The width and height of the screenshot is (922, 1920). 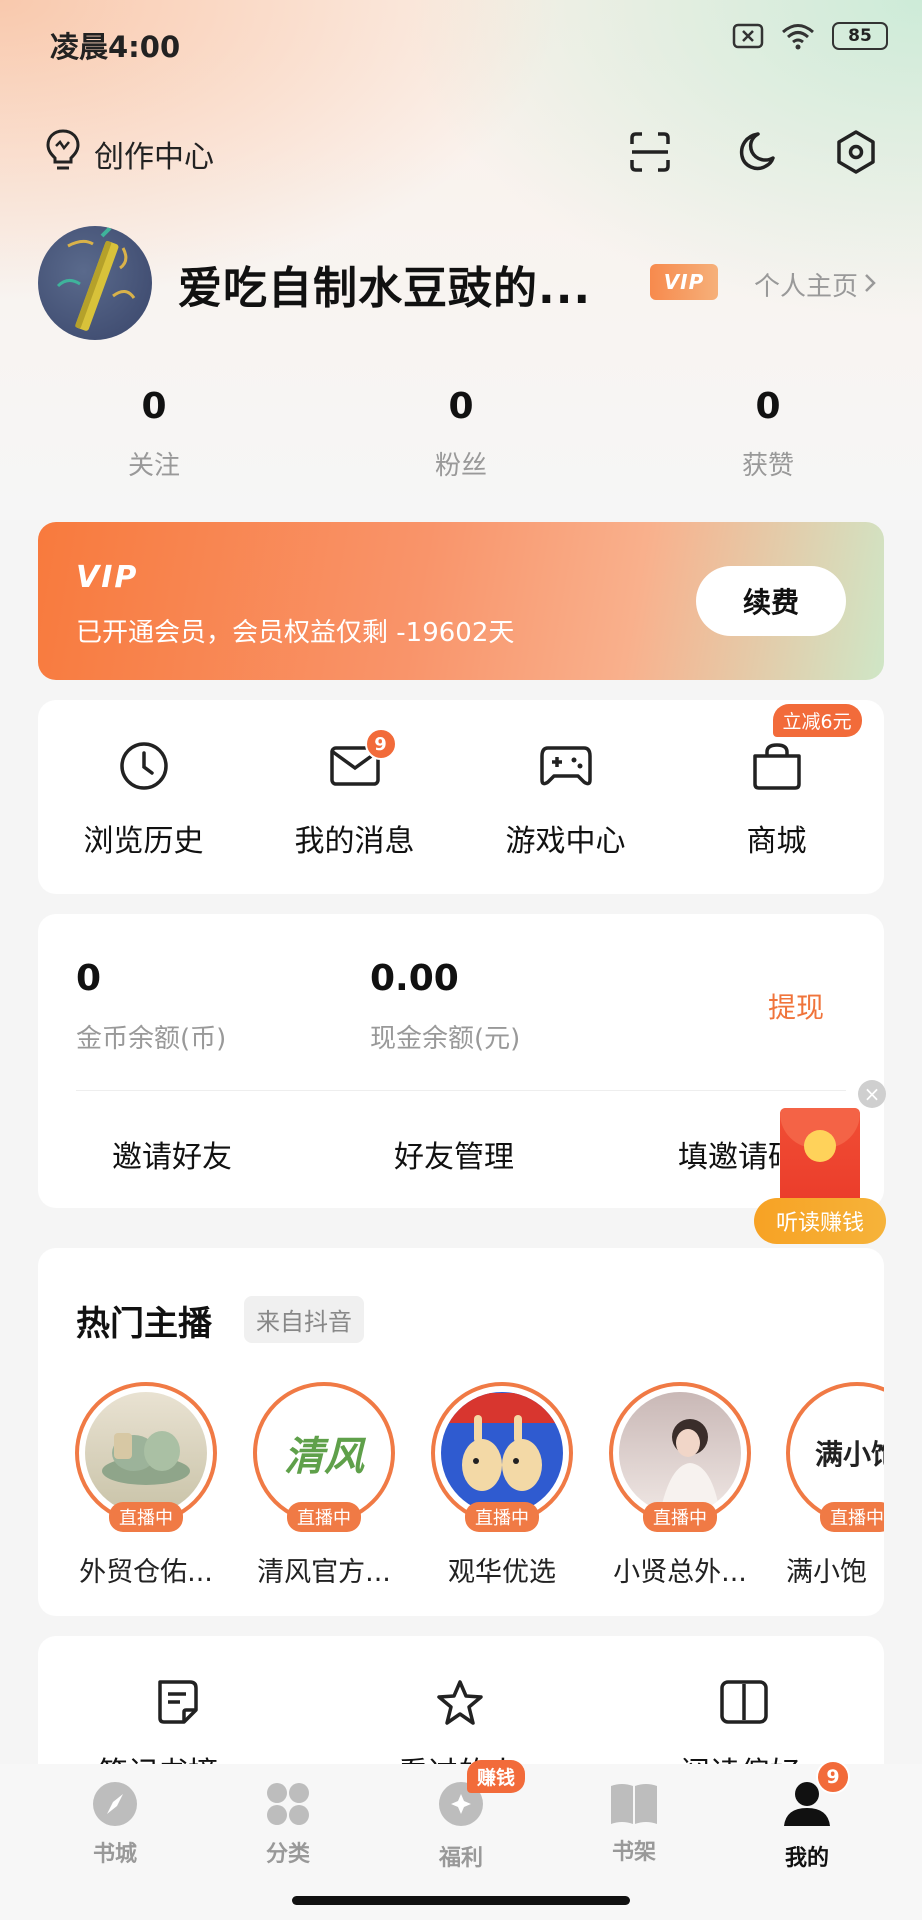 I want to click on avatar, so click(x=95, y=283).